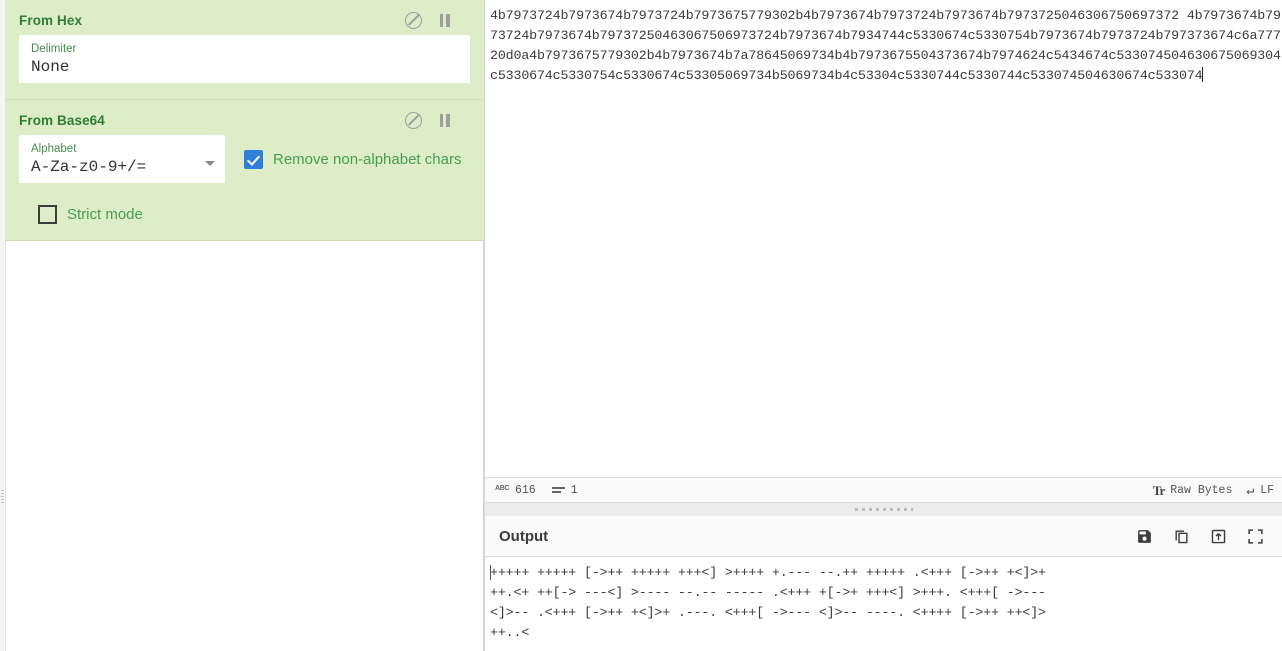  Describe the element at coordinates (2, 497) in the screenshot. I see `resize-grip-icon` at that location.